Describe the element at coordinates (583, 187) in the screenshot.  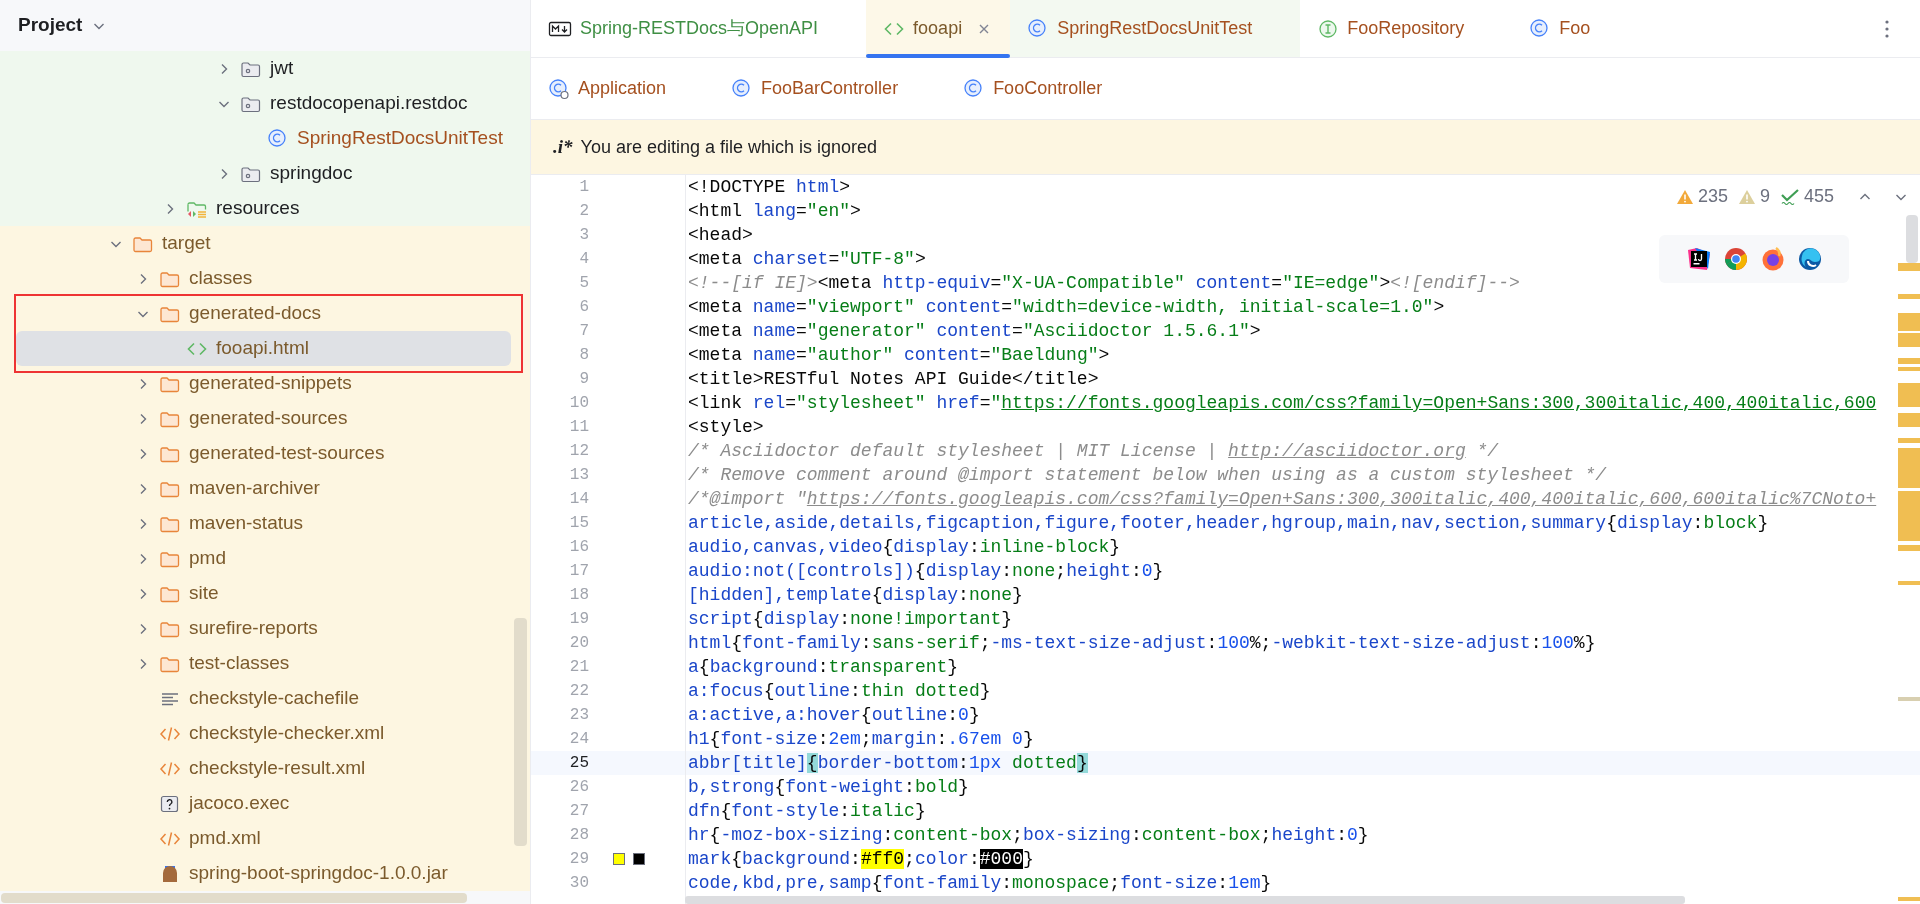
I see `line-number: 1` at that location.